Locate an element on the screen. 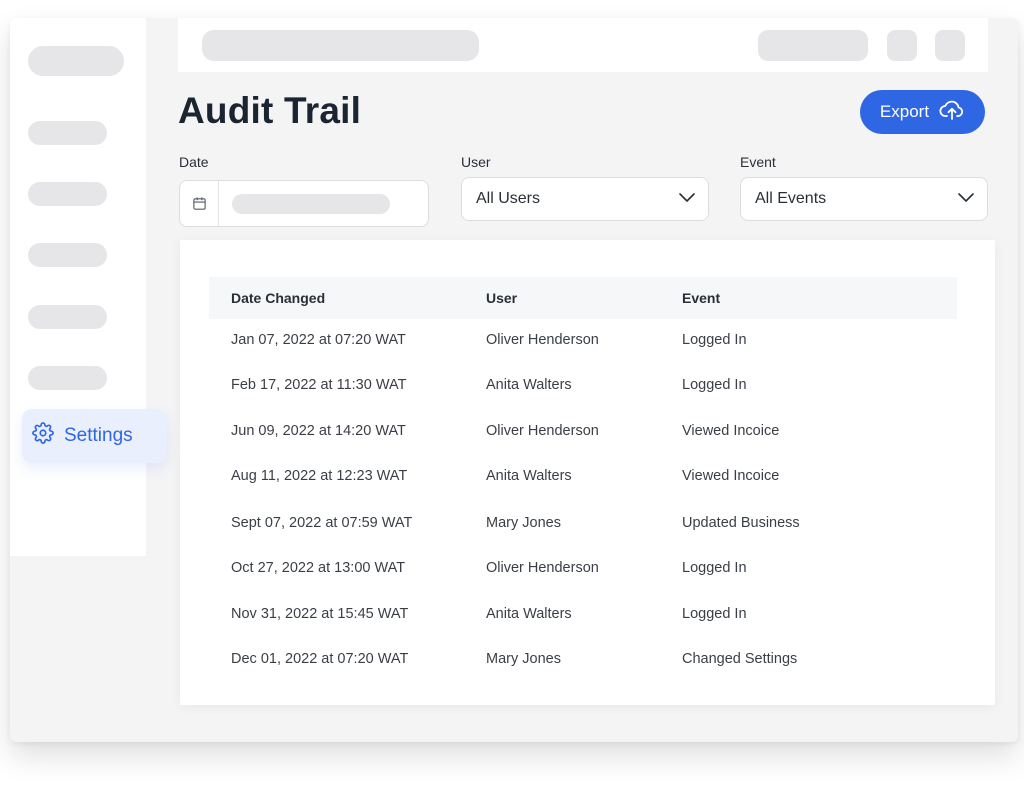 The image size is (1024, 806). cell-date: Aug 11, 2022 at 12:23 WAT is located at coordinates (319, 475).